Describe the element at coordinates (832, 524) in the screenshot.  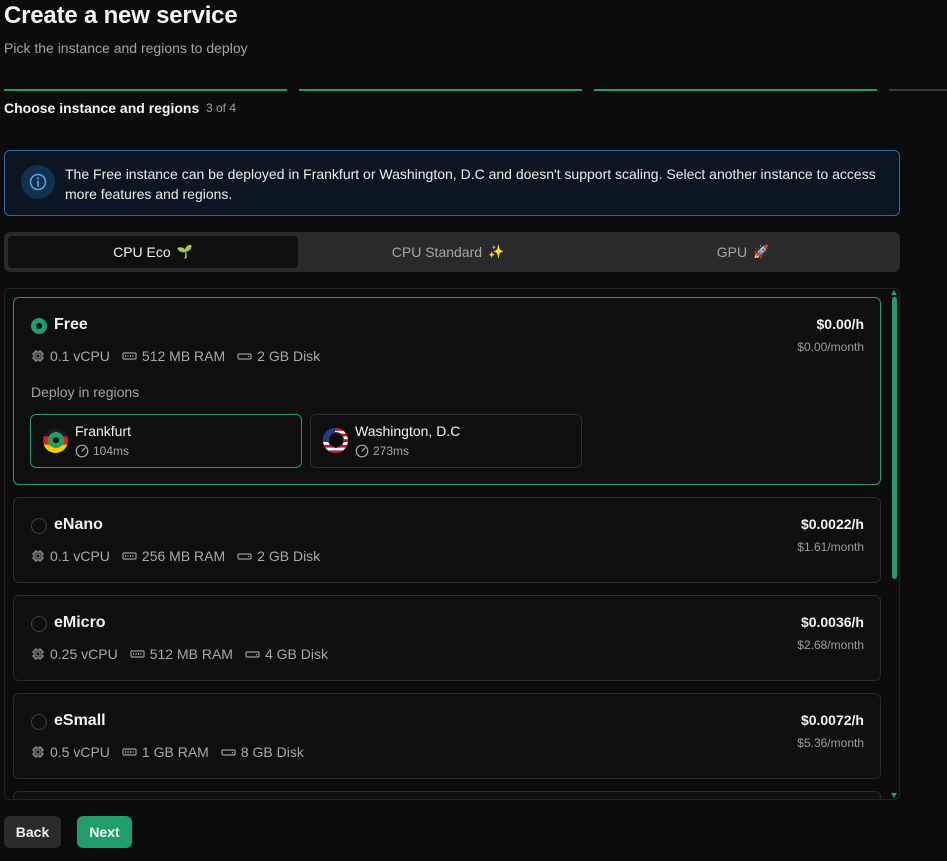
I see `price-per-hour: $0.0022/h` at that location.